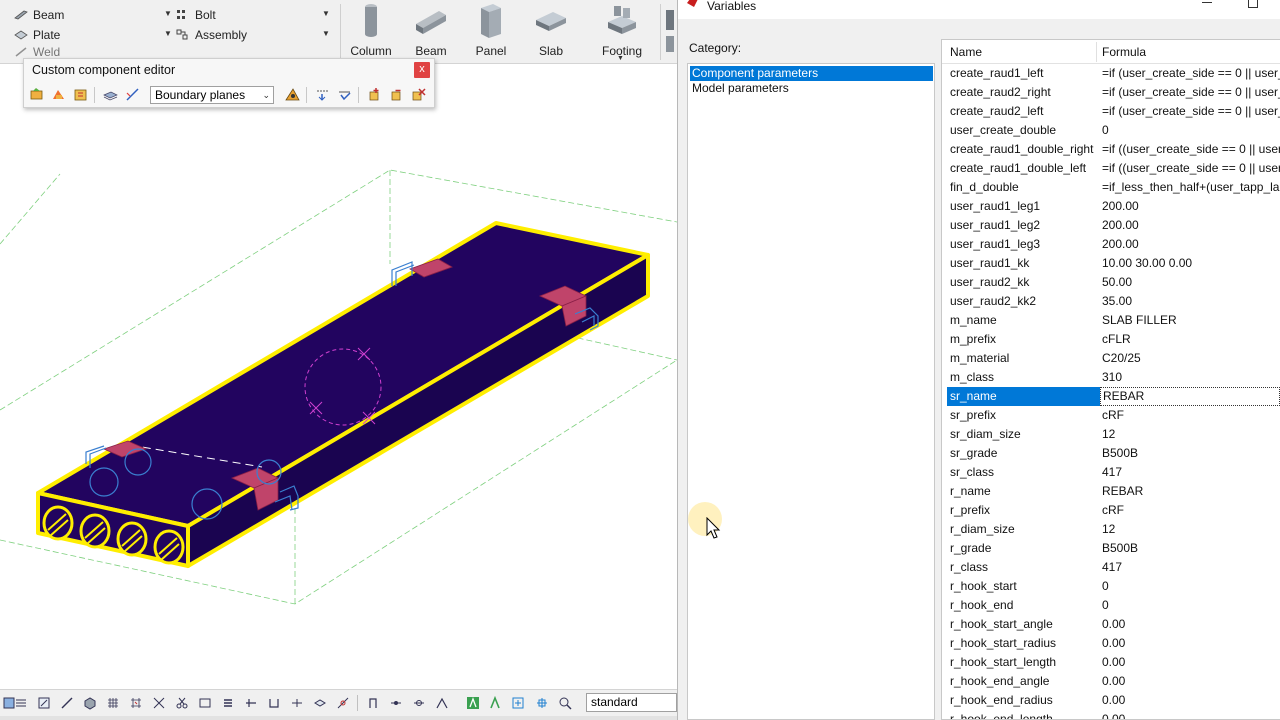 This screenshot has height=720, width=1280. What do you see at coordinates (631, 702) in the screenshot?
I see `phase-filter-input: standard` at bounding box center [631, 702].